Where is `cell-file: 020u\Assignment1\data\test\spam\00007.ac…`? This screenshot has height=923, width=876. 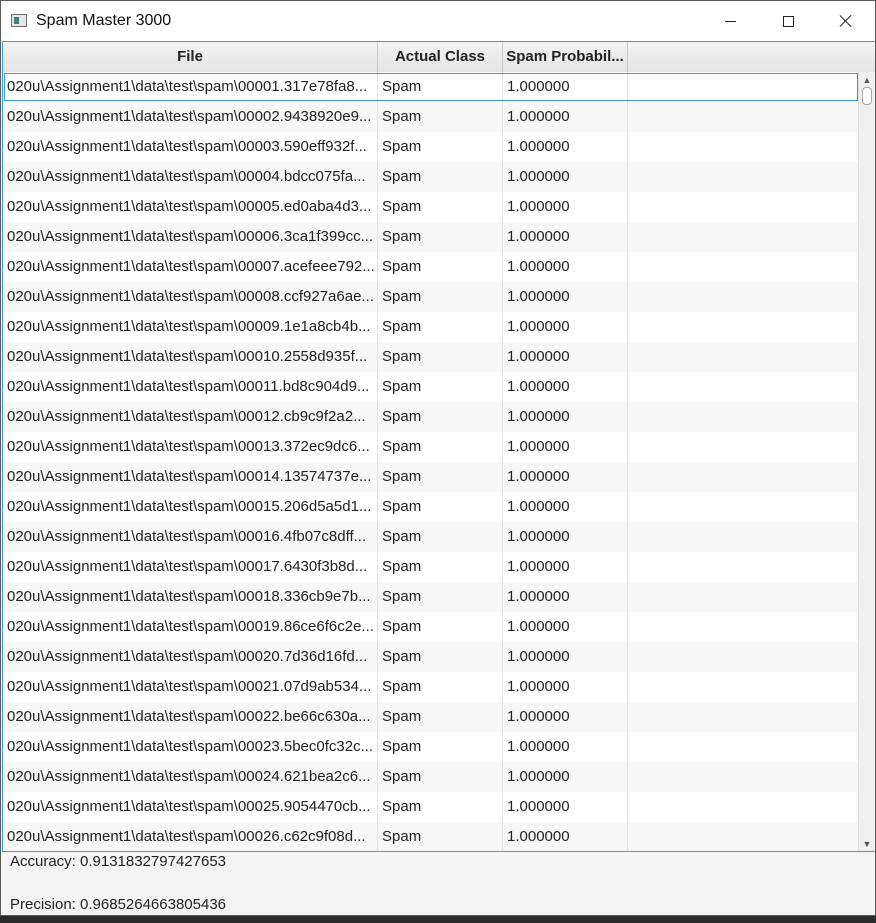
cell-file: 020u\Assignment1\data\test\spam\00007.ac… is located at coordinates (190, 267).